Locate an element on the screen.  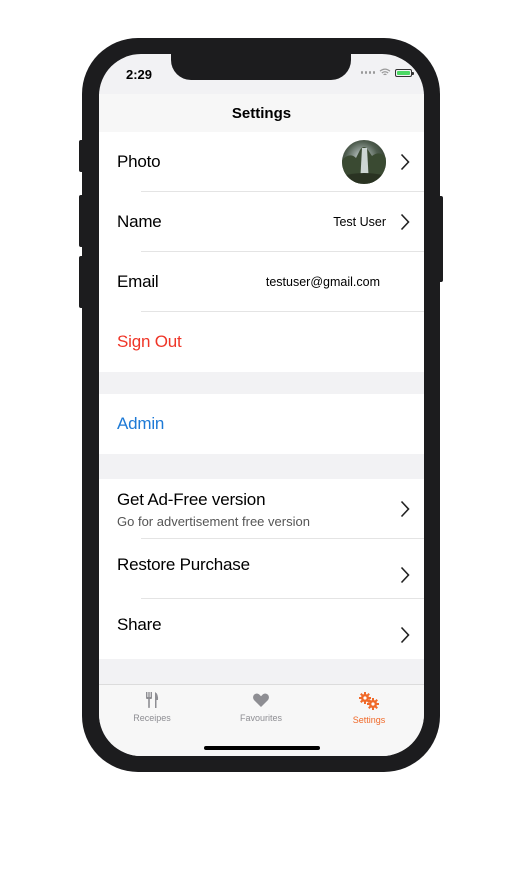
wifi-icon is located at coordinates (385, 72).